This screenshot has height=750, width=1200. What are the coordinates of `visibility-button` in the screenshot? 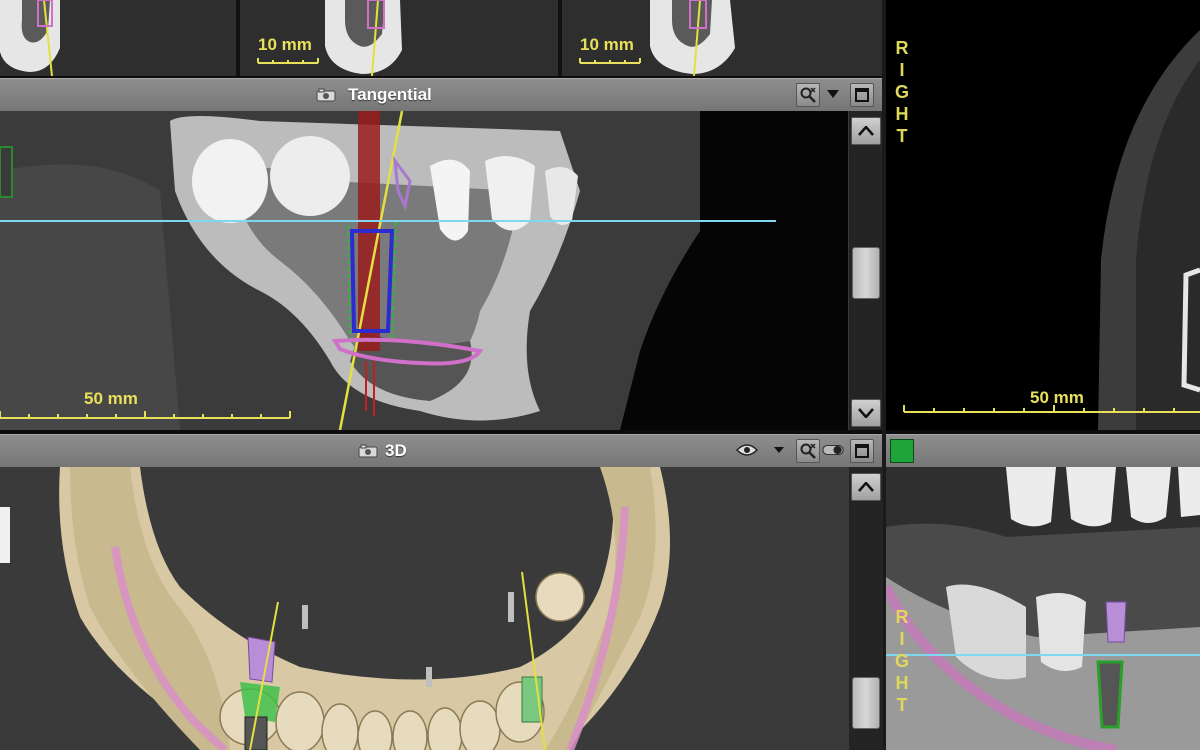 It's located at (747, 450).